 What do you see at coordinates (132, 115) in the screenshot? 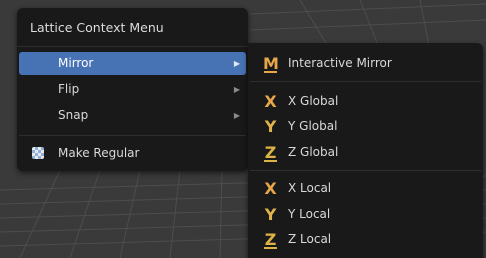
I see `menu-item-snap: Snap ▶` at bounding box center [132, 115].